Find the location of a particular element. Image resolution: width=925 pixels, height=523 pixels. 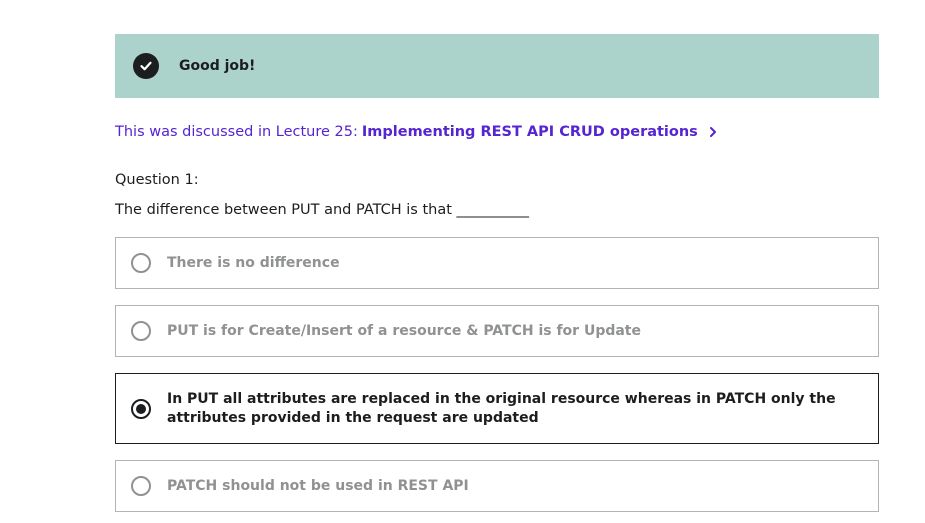

chevron-right-icon is located at coordinates (713, 132).